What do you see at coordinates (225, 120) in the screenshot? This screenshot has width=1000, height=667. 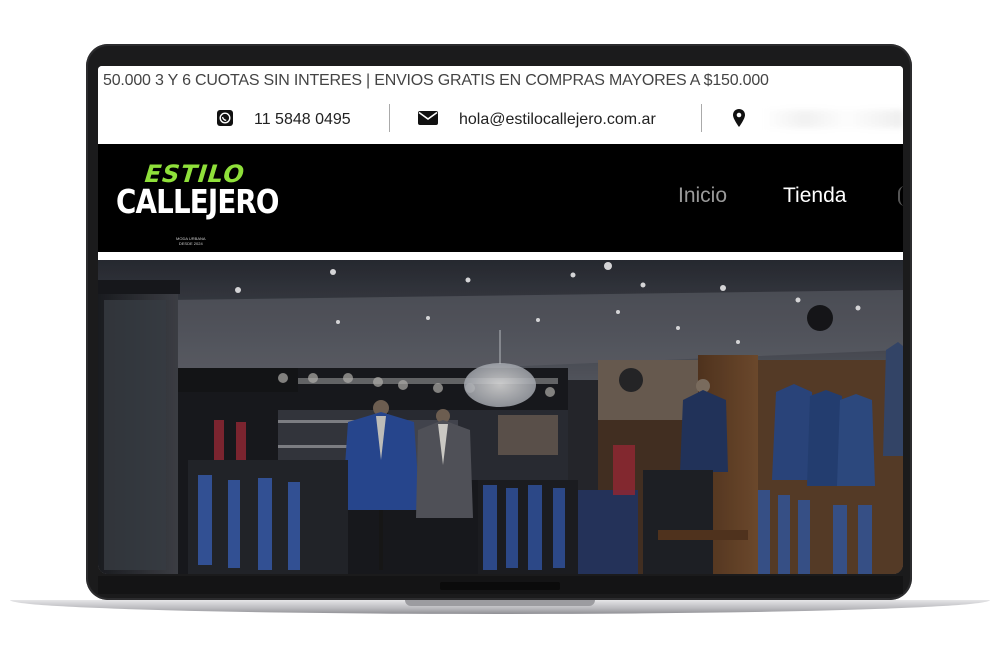 I see `whatsapp-icon` at bounding box center [225, 120].